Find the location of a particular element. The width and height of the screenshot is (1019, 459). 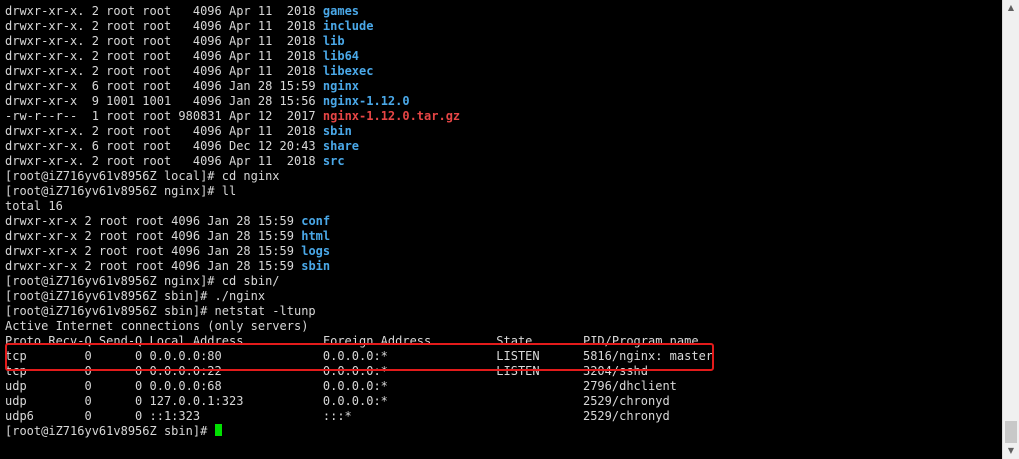

entry-attributes: drwxr-xr-x 6 root root 4096 Jan 28 15:59 is located at coordinates (164, 86).